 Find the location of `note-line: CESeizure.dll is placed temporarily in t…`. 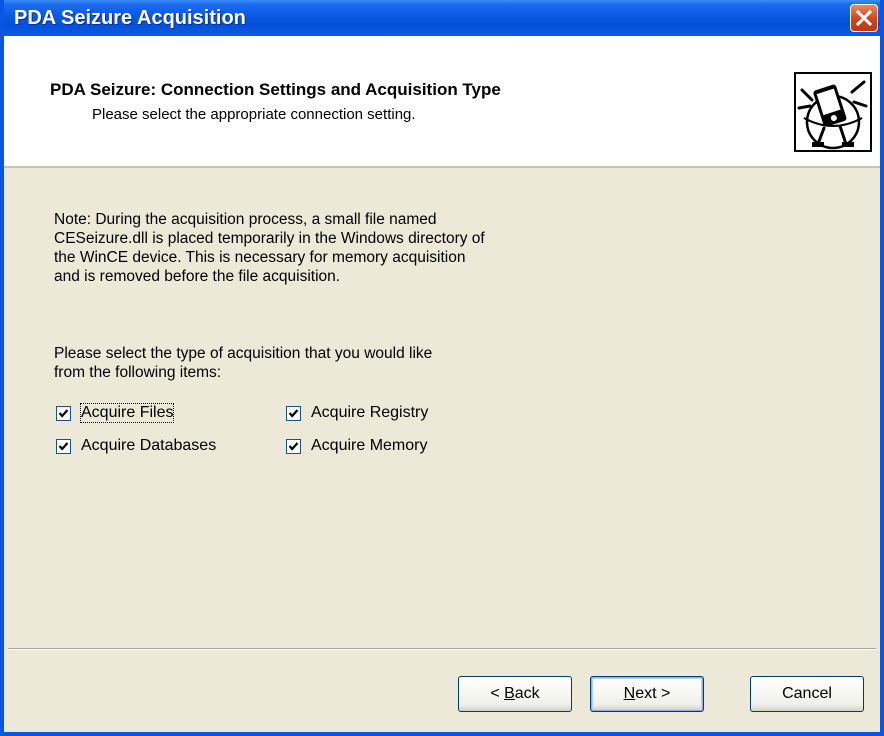

note-line: CESeizure.dll is placed temporarily in t… is located at coordinates (269, 238).